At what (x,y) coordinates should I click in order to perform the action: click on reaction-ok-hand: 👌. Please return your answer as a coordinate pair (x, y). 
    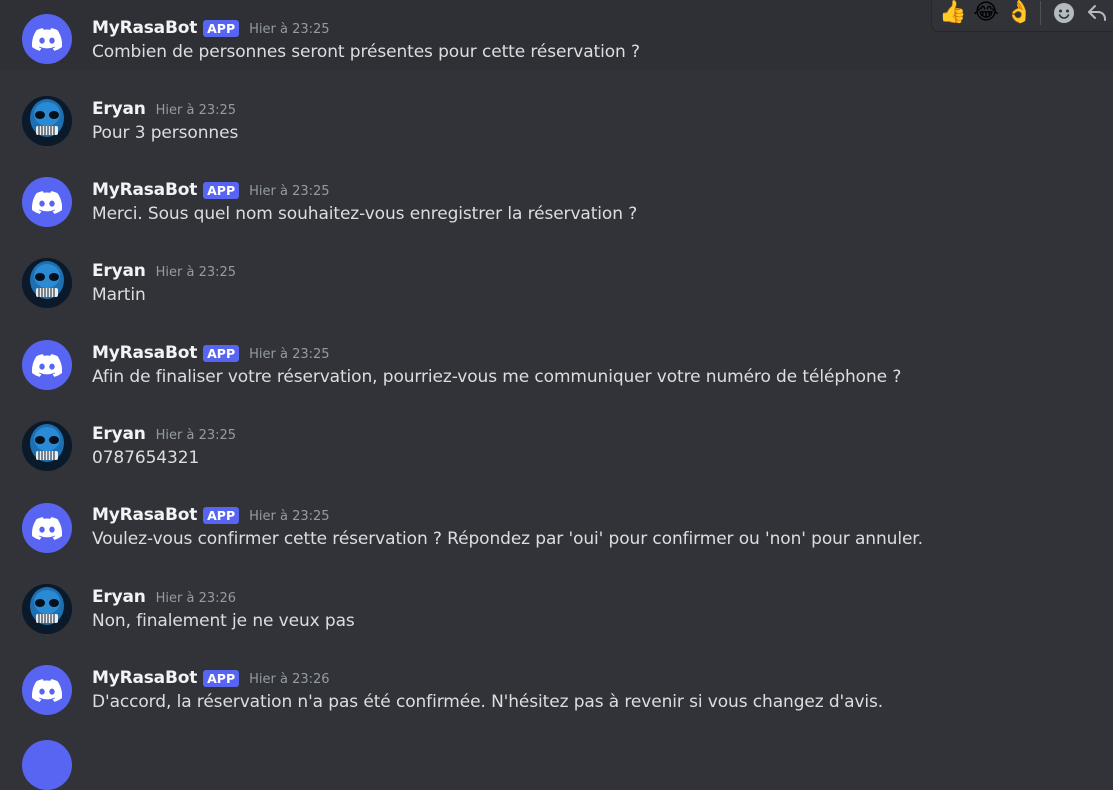
    Looking at the image, I should click on (1019, 14).